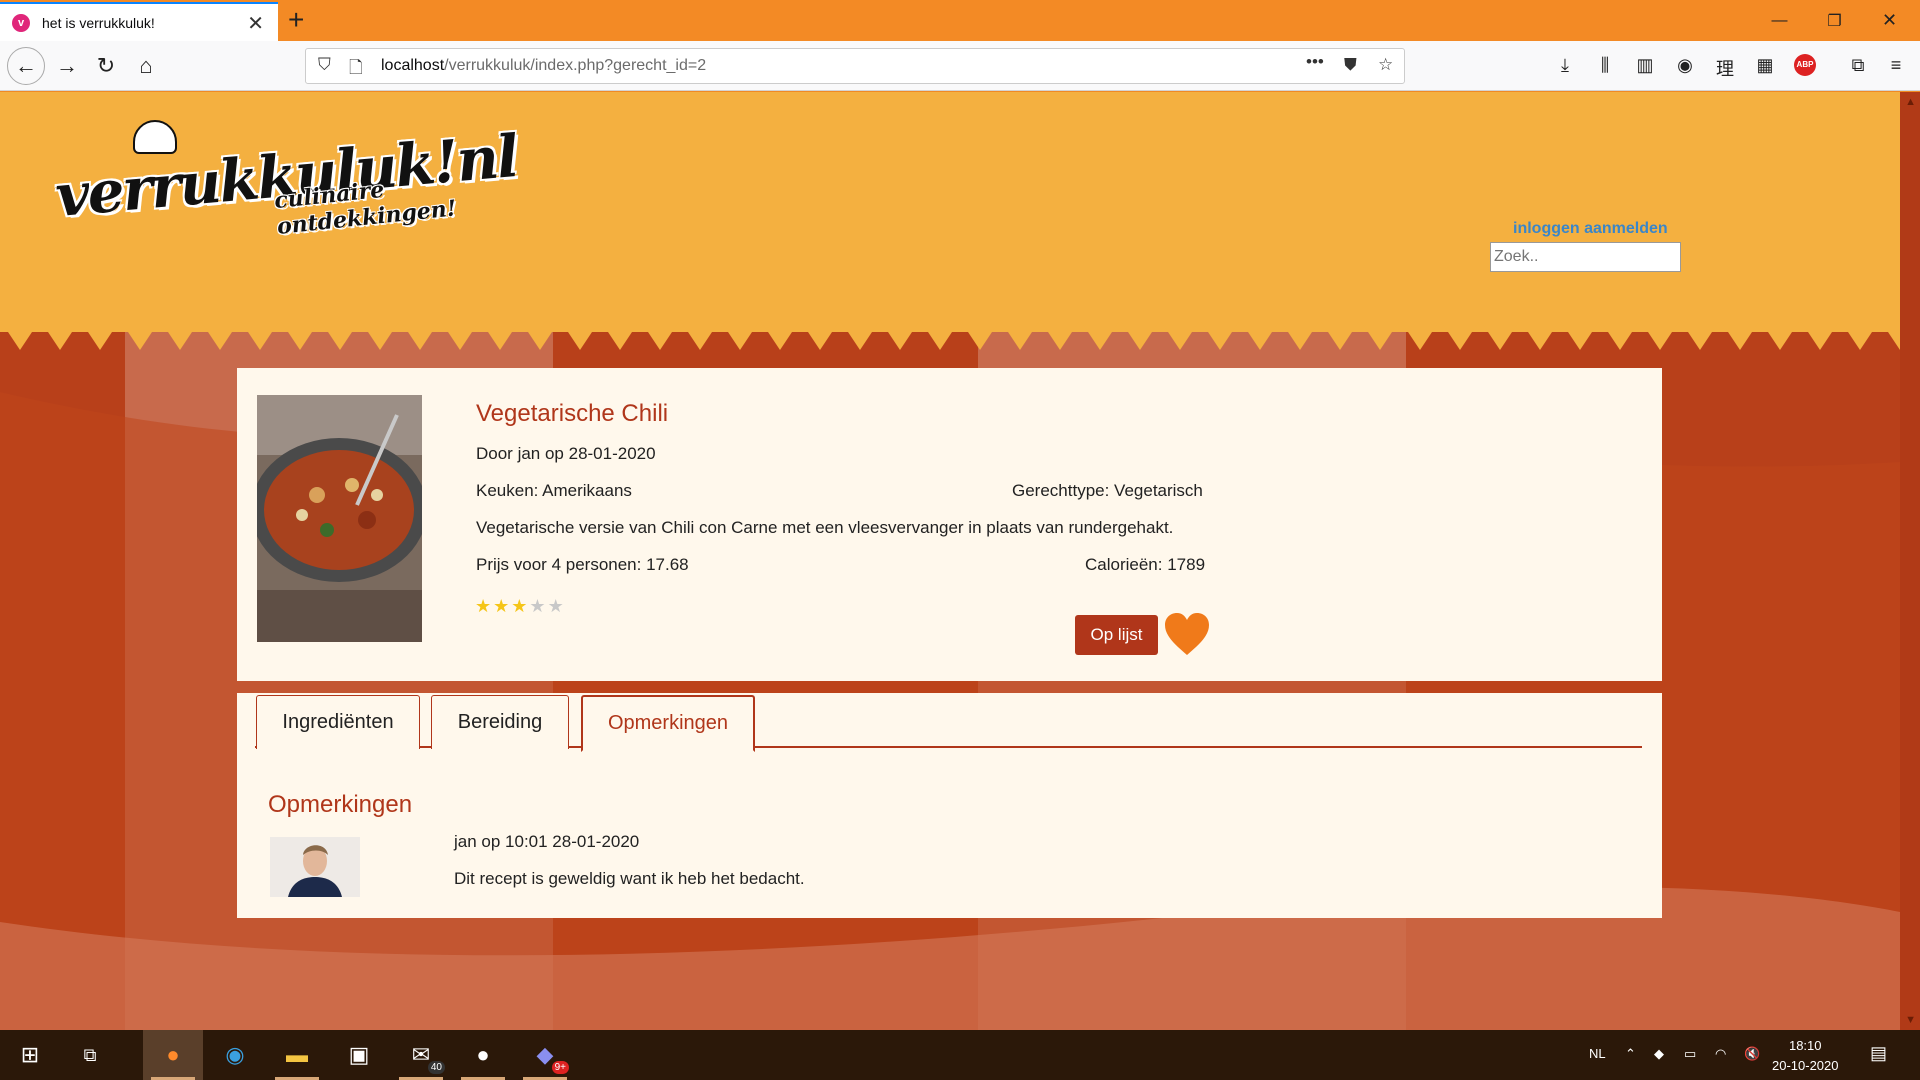  What do you see at coordinates (421, 1055) in the screenshot?
I see `mail-icon: ✉ 40` at bounding box center [421, 1055].